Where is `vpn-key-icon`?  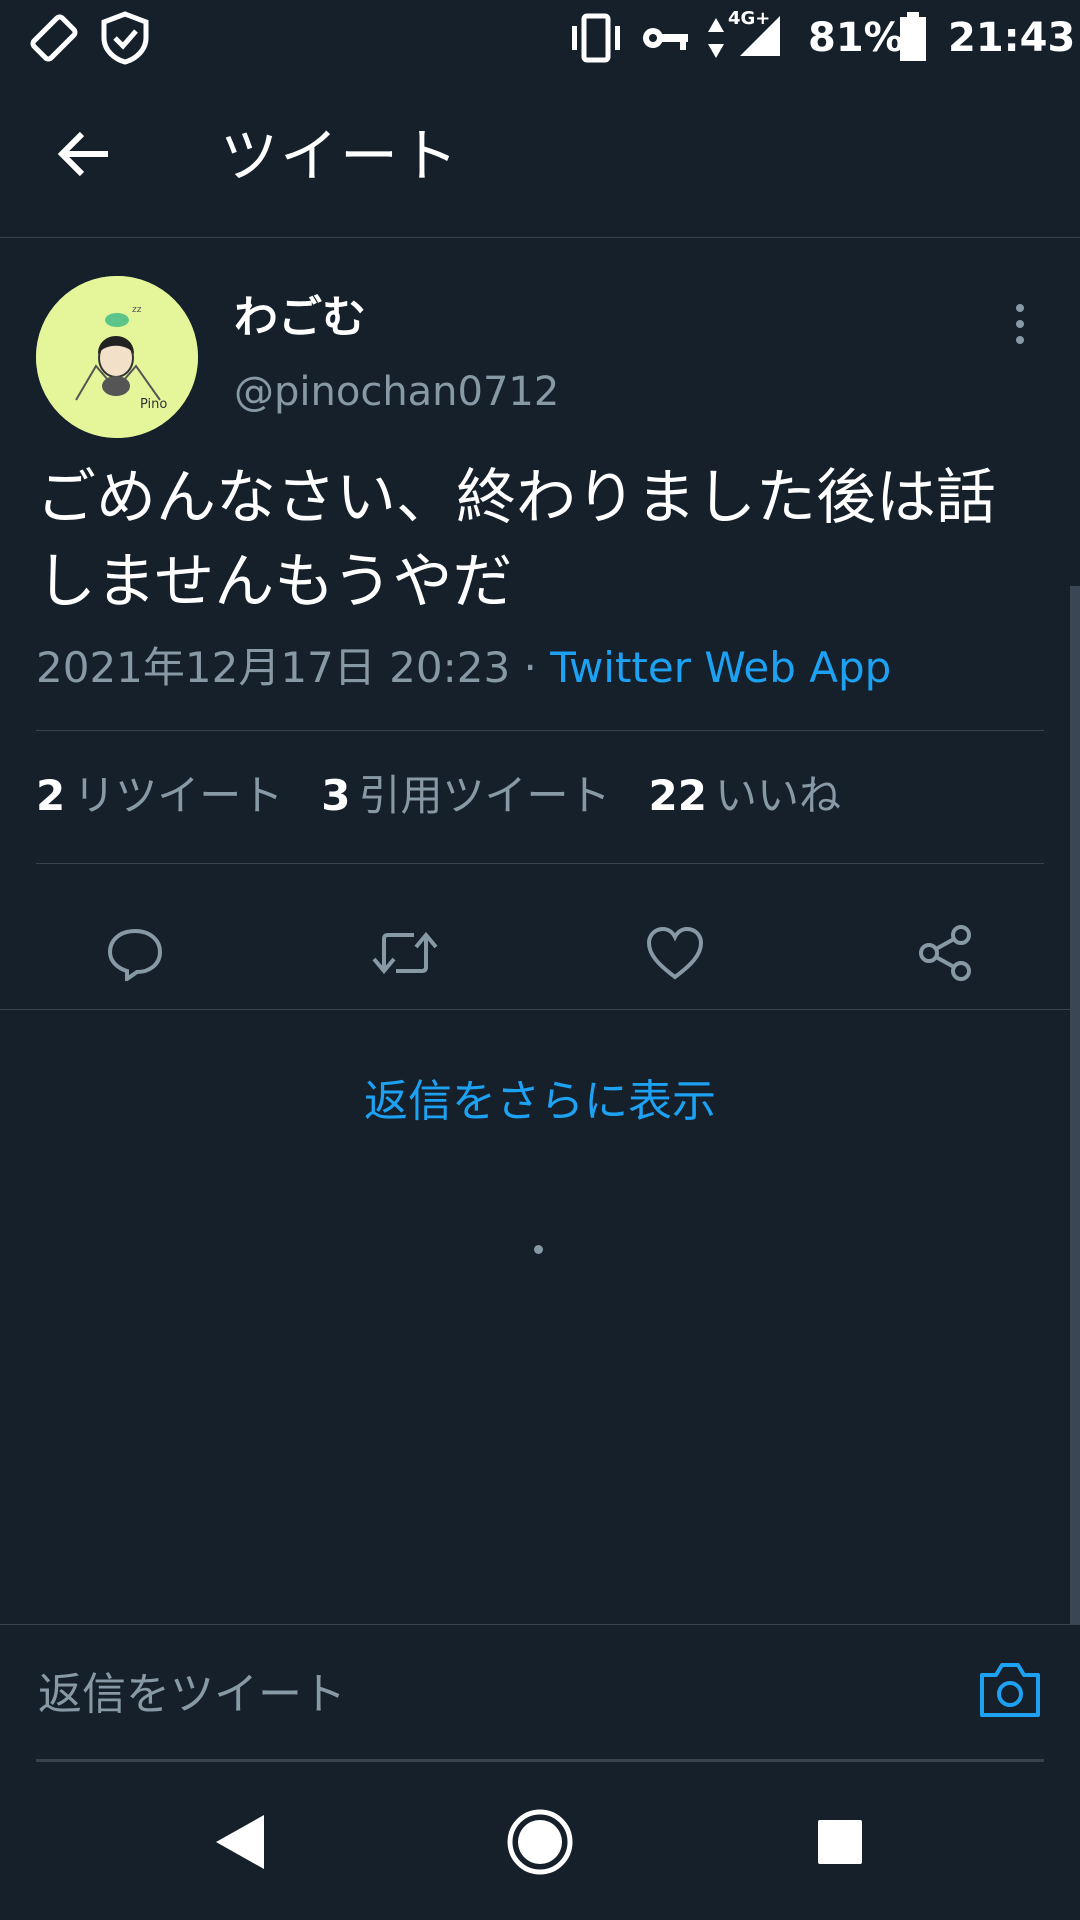
vpn-key-icon is located at coordinates (666, 40).